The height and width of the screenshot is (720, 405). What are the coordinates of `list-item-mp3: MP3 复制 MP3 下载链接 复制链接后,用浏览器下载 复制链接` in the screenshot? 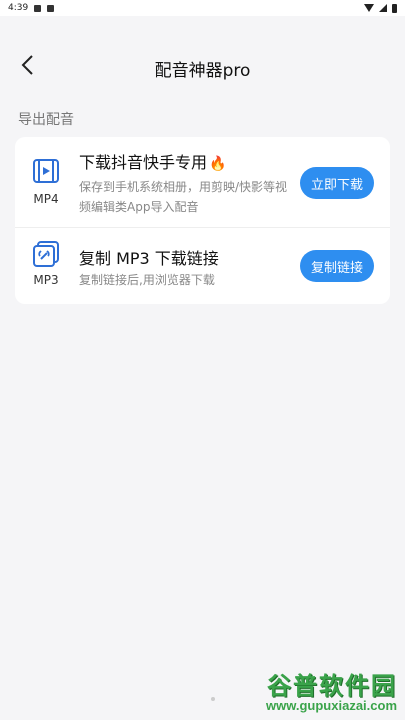 It's located at (202, 266).